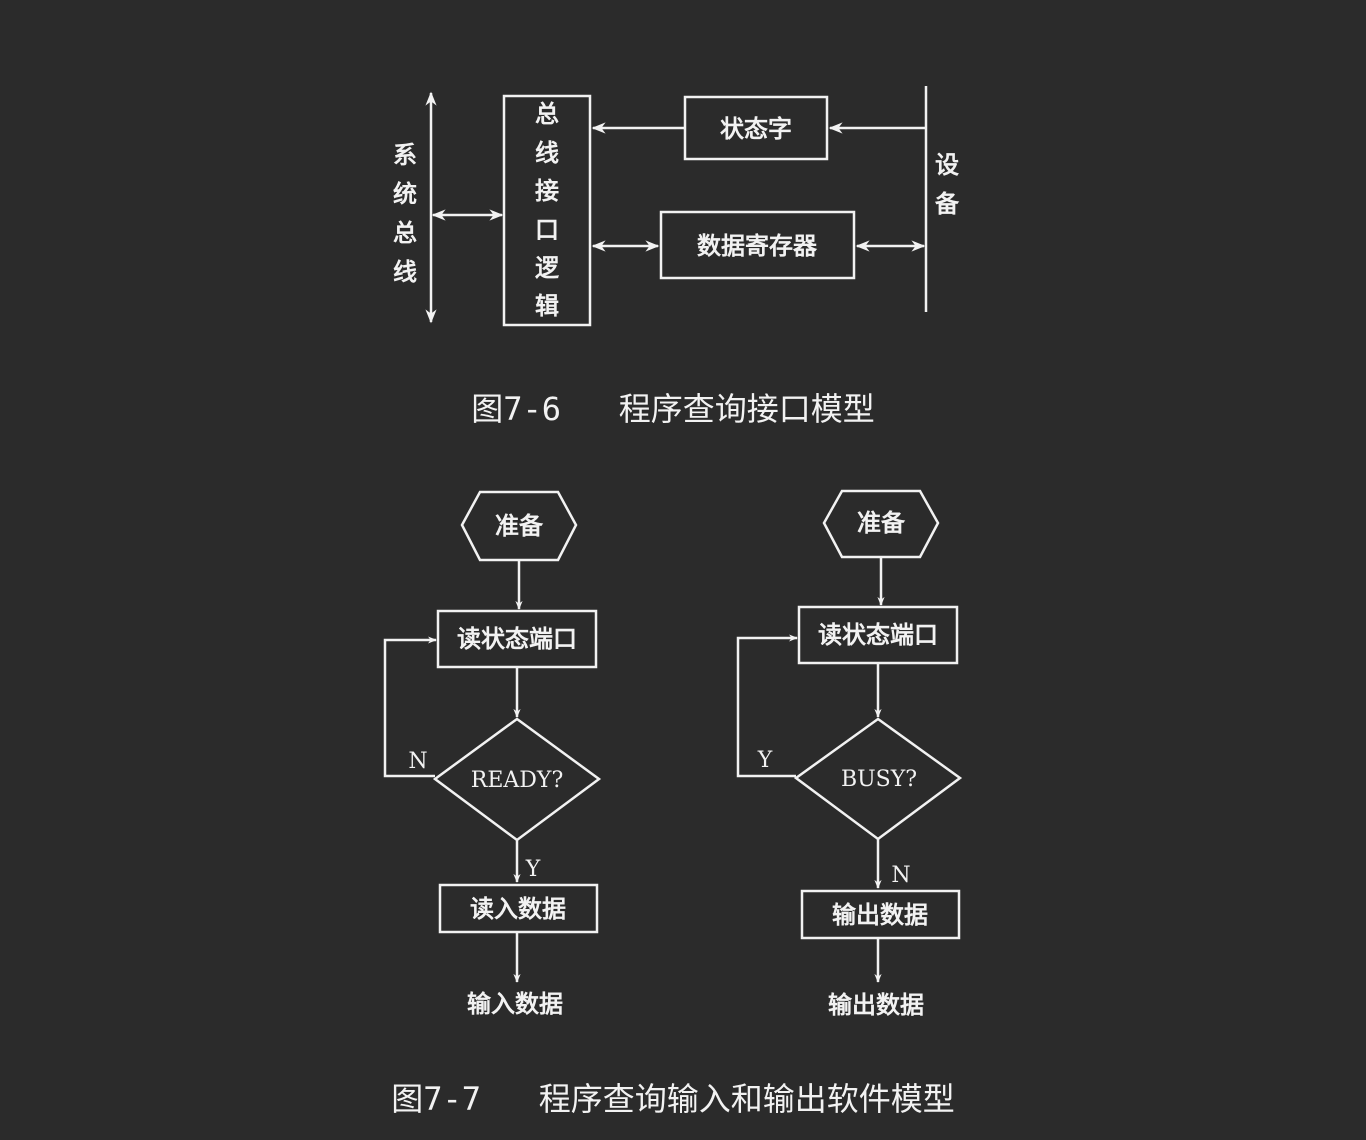 The image size is (1366, 1140). What do you see at coordinates (881, 523) in the screenshot?
I see `output-start-label: 准备` at bounding box center [881, 523].